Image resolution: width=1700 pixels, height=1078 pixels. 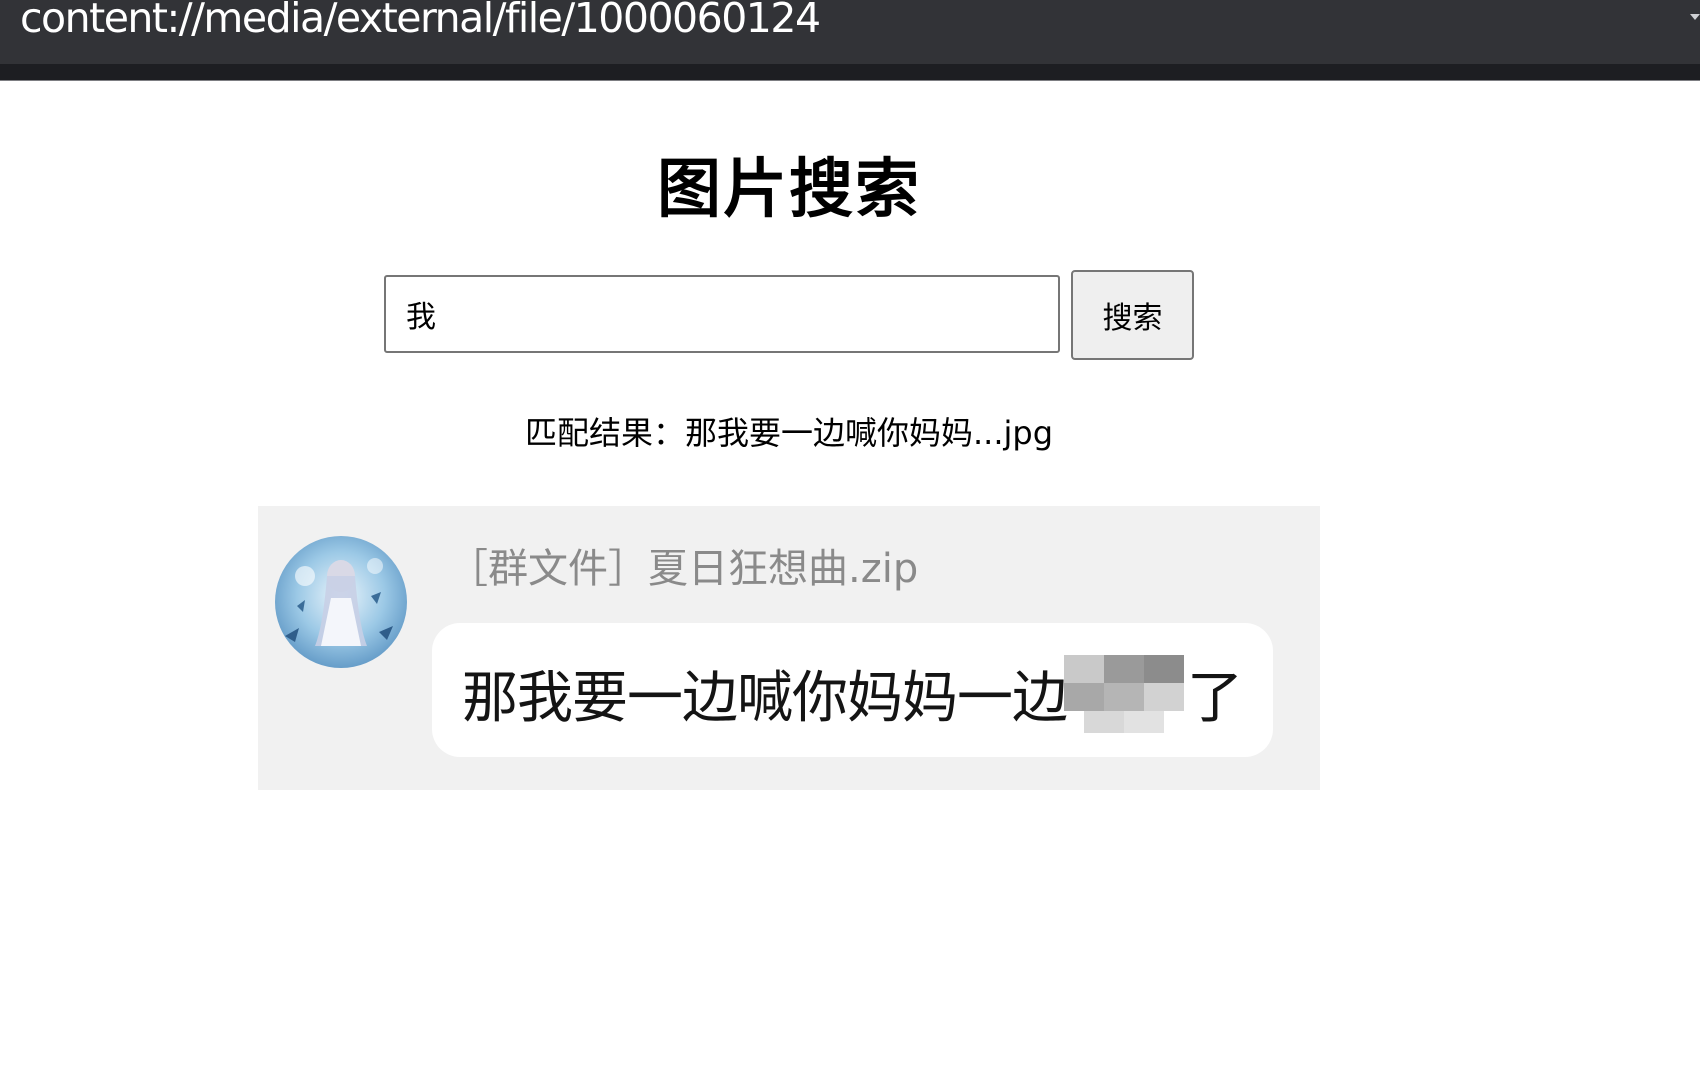 I want to click on url-text: content://media/external/file/1000060124, so click(x=420, y=21).